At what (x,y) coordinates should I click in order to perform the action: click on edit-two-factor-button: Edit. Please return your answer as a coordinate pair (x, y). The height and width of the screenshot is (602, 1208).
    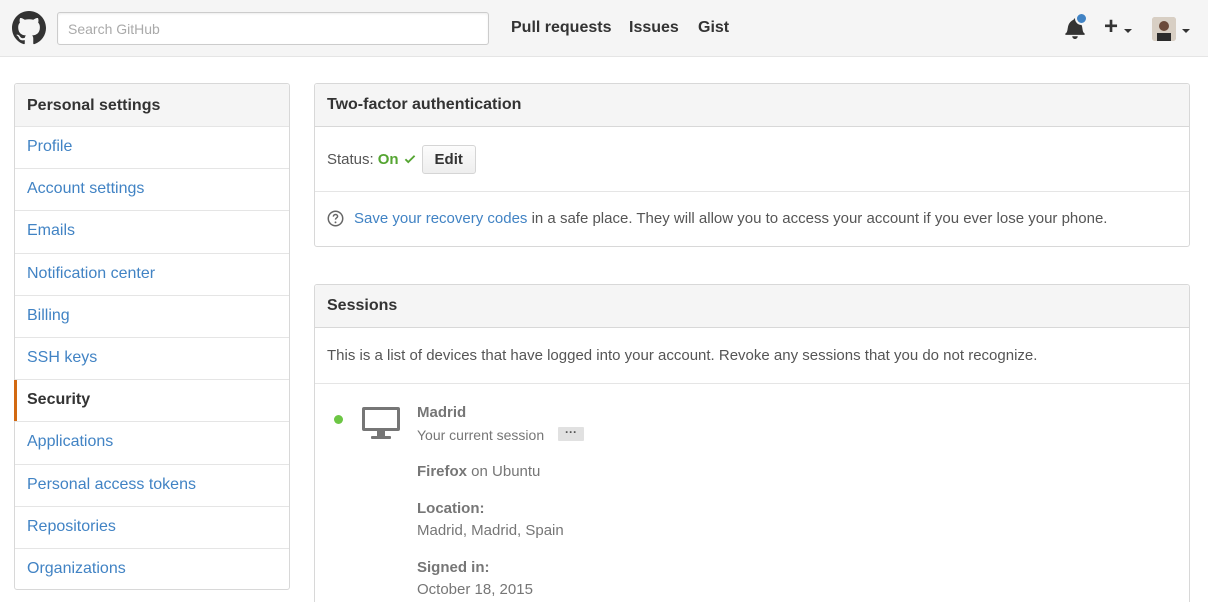
    Looking at the image, I should click on (448, 159).